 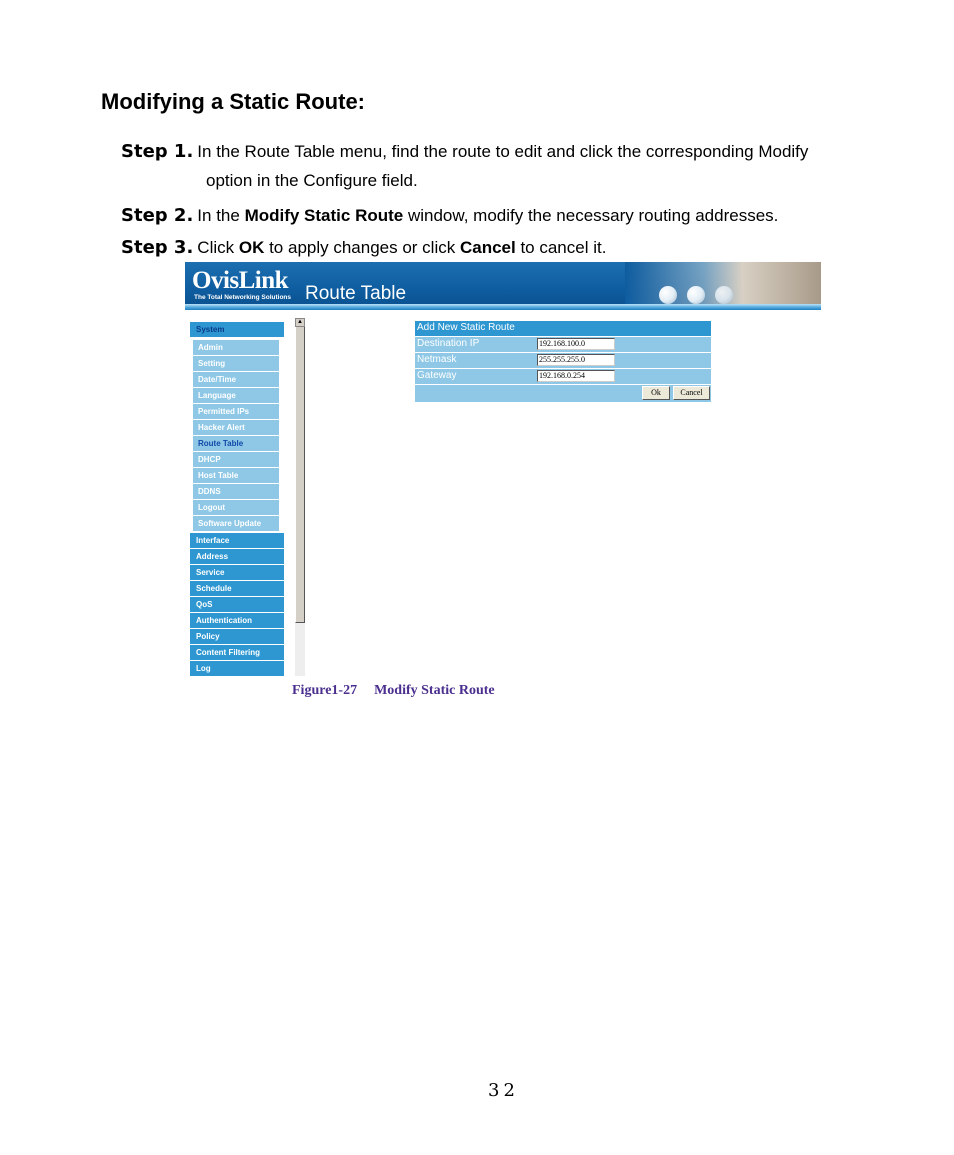 What do you see at coordinates (237, 636) in the screenshot?
I see `sidebar-section-policy: Policy` at bounding box center [237, 636].